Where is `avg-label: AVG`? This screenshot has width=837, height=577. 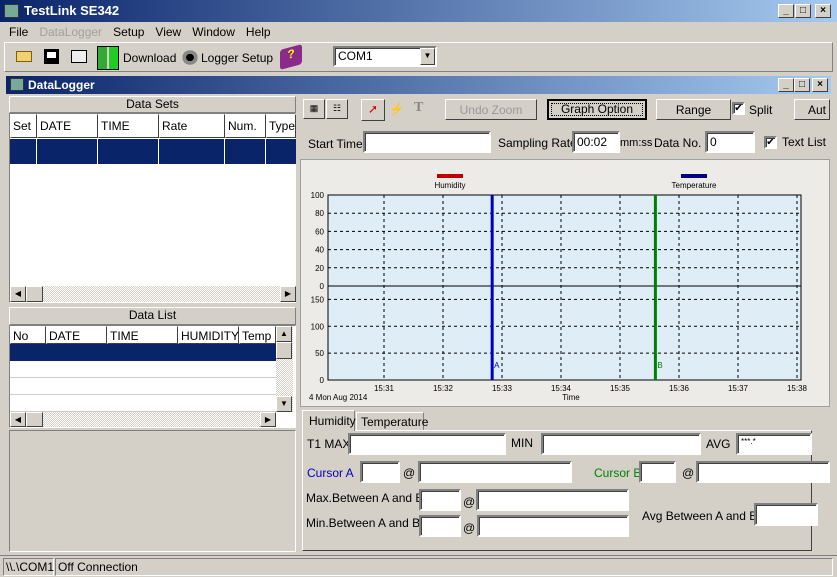
avg-label: AVG is located at coordinates (718, 444).